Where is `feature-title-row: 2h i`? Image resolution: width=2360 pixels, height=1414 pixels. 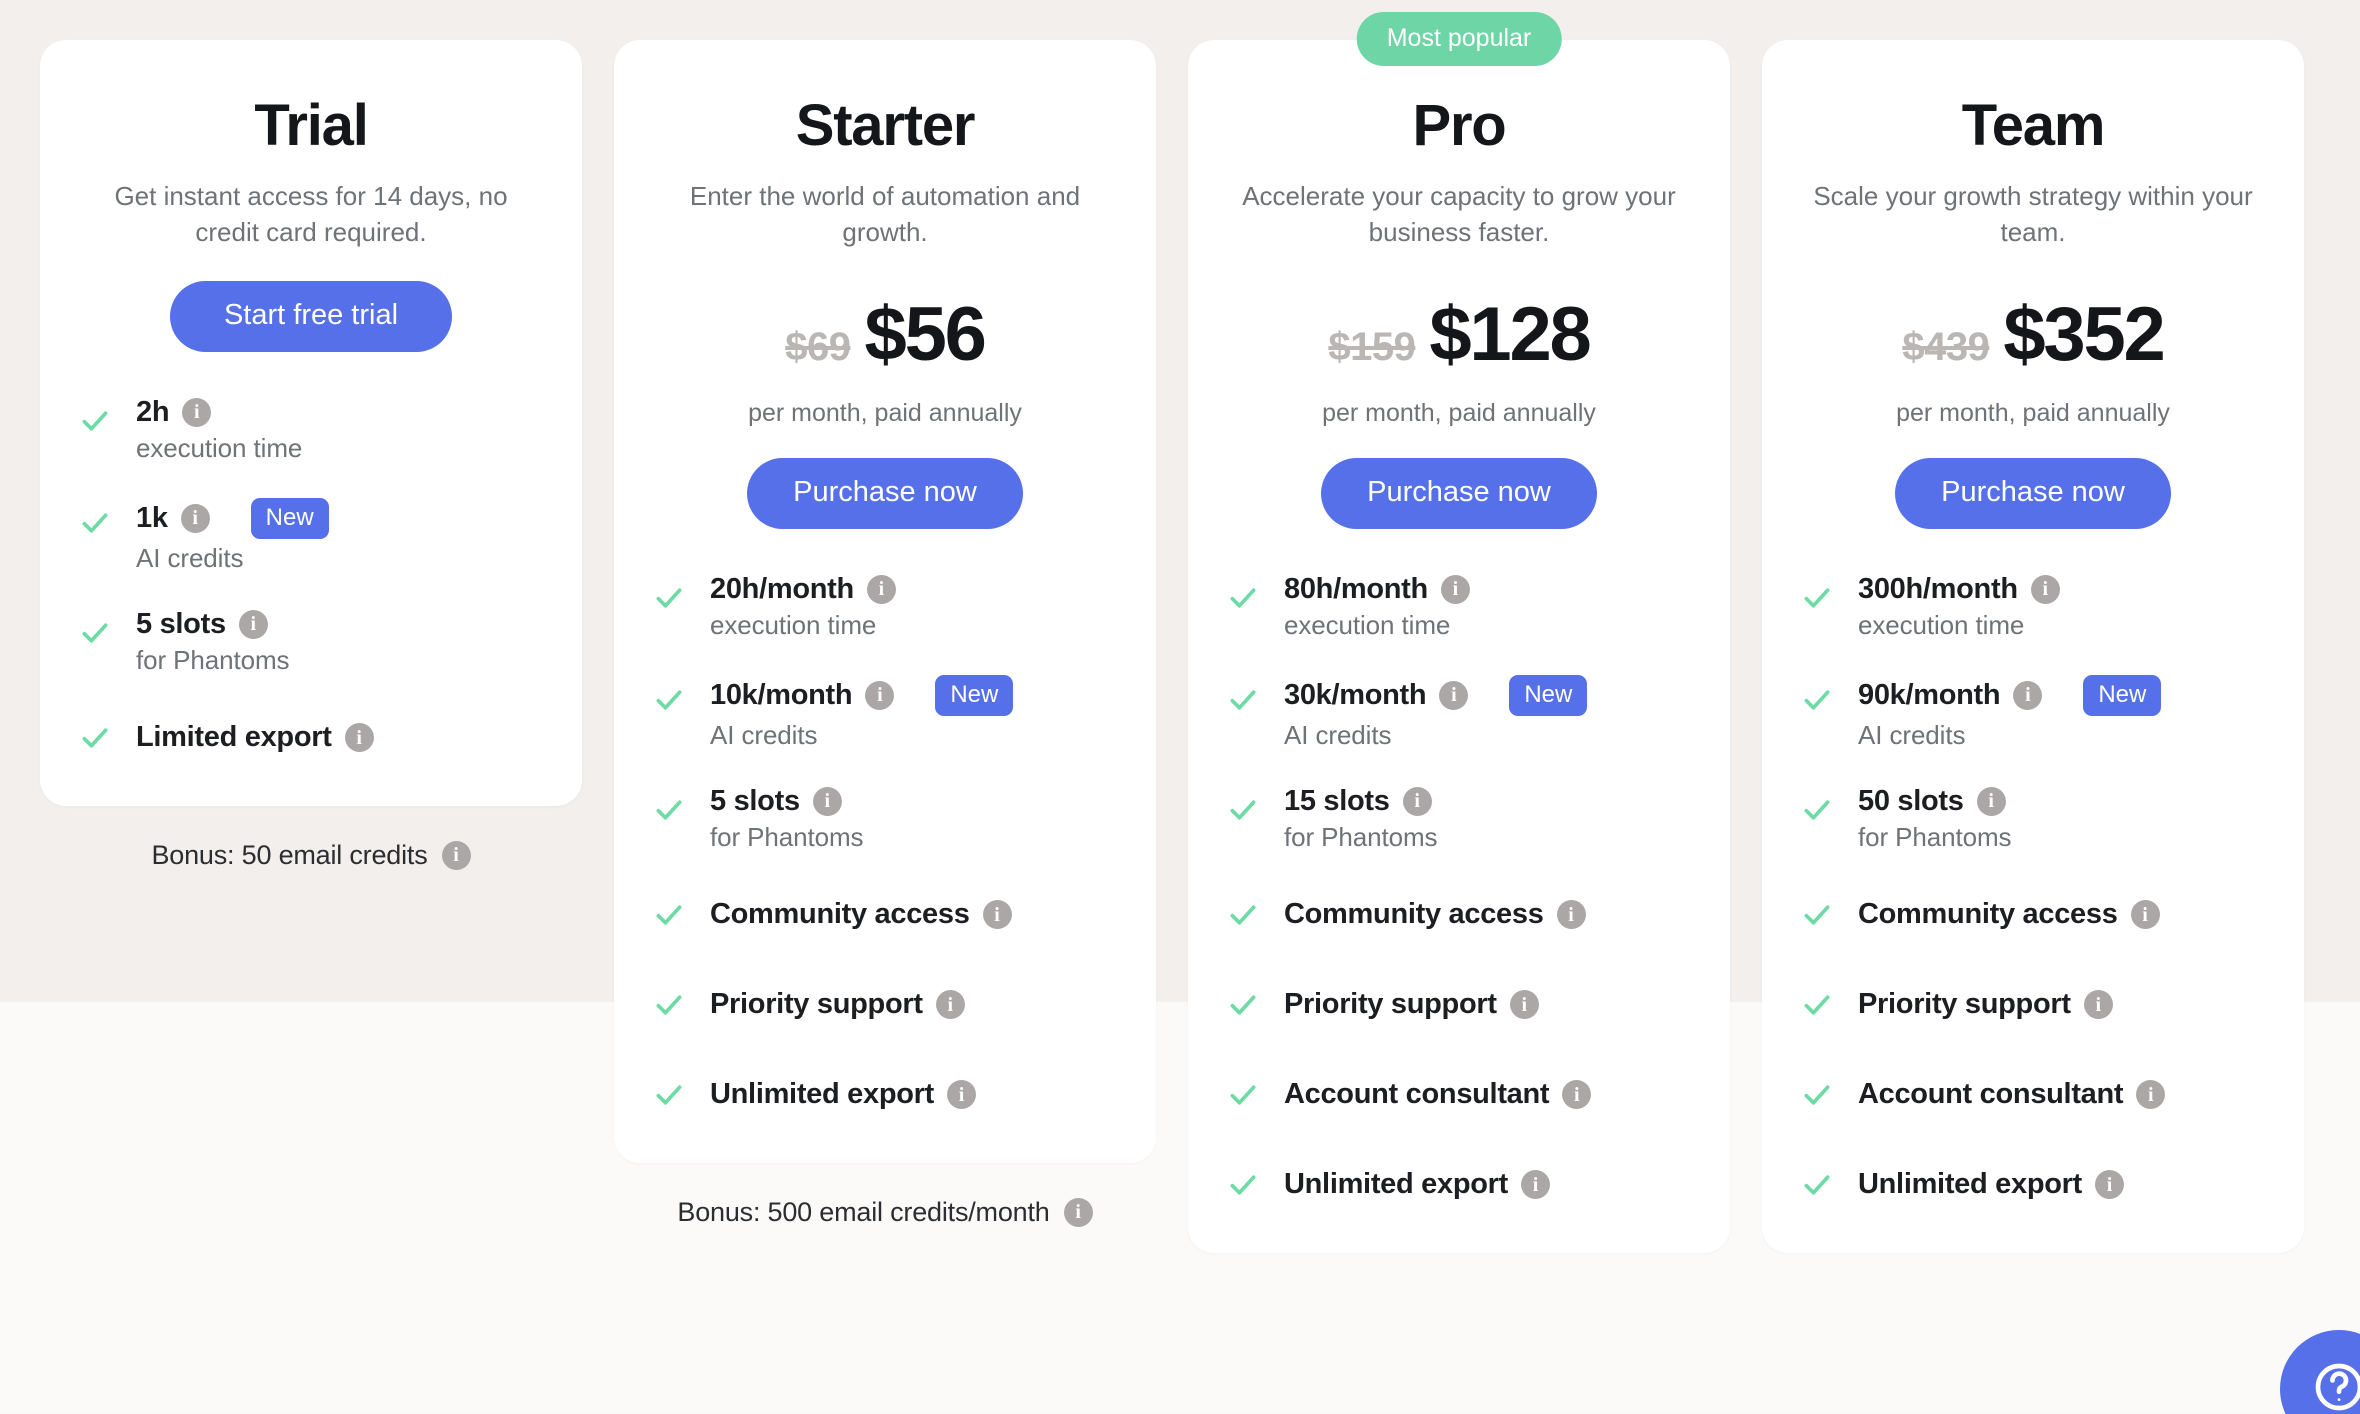 feature-title-row: 2h i is located at coordinates (340, 412).